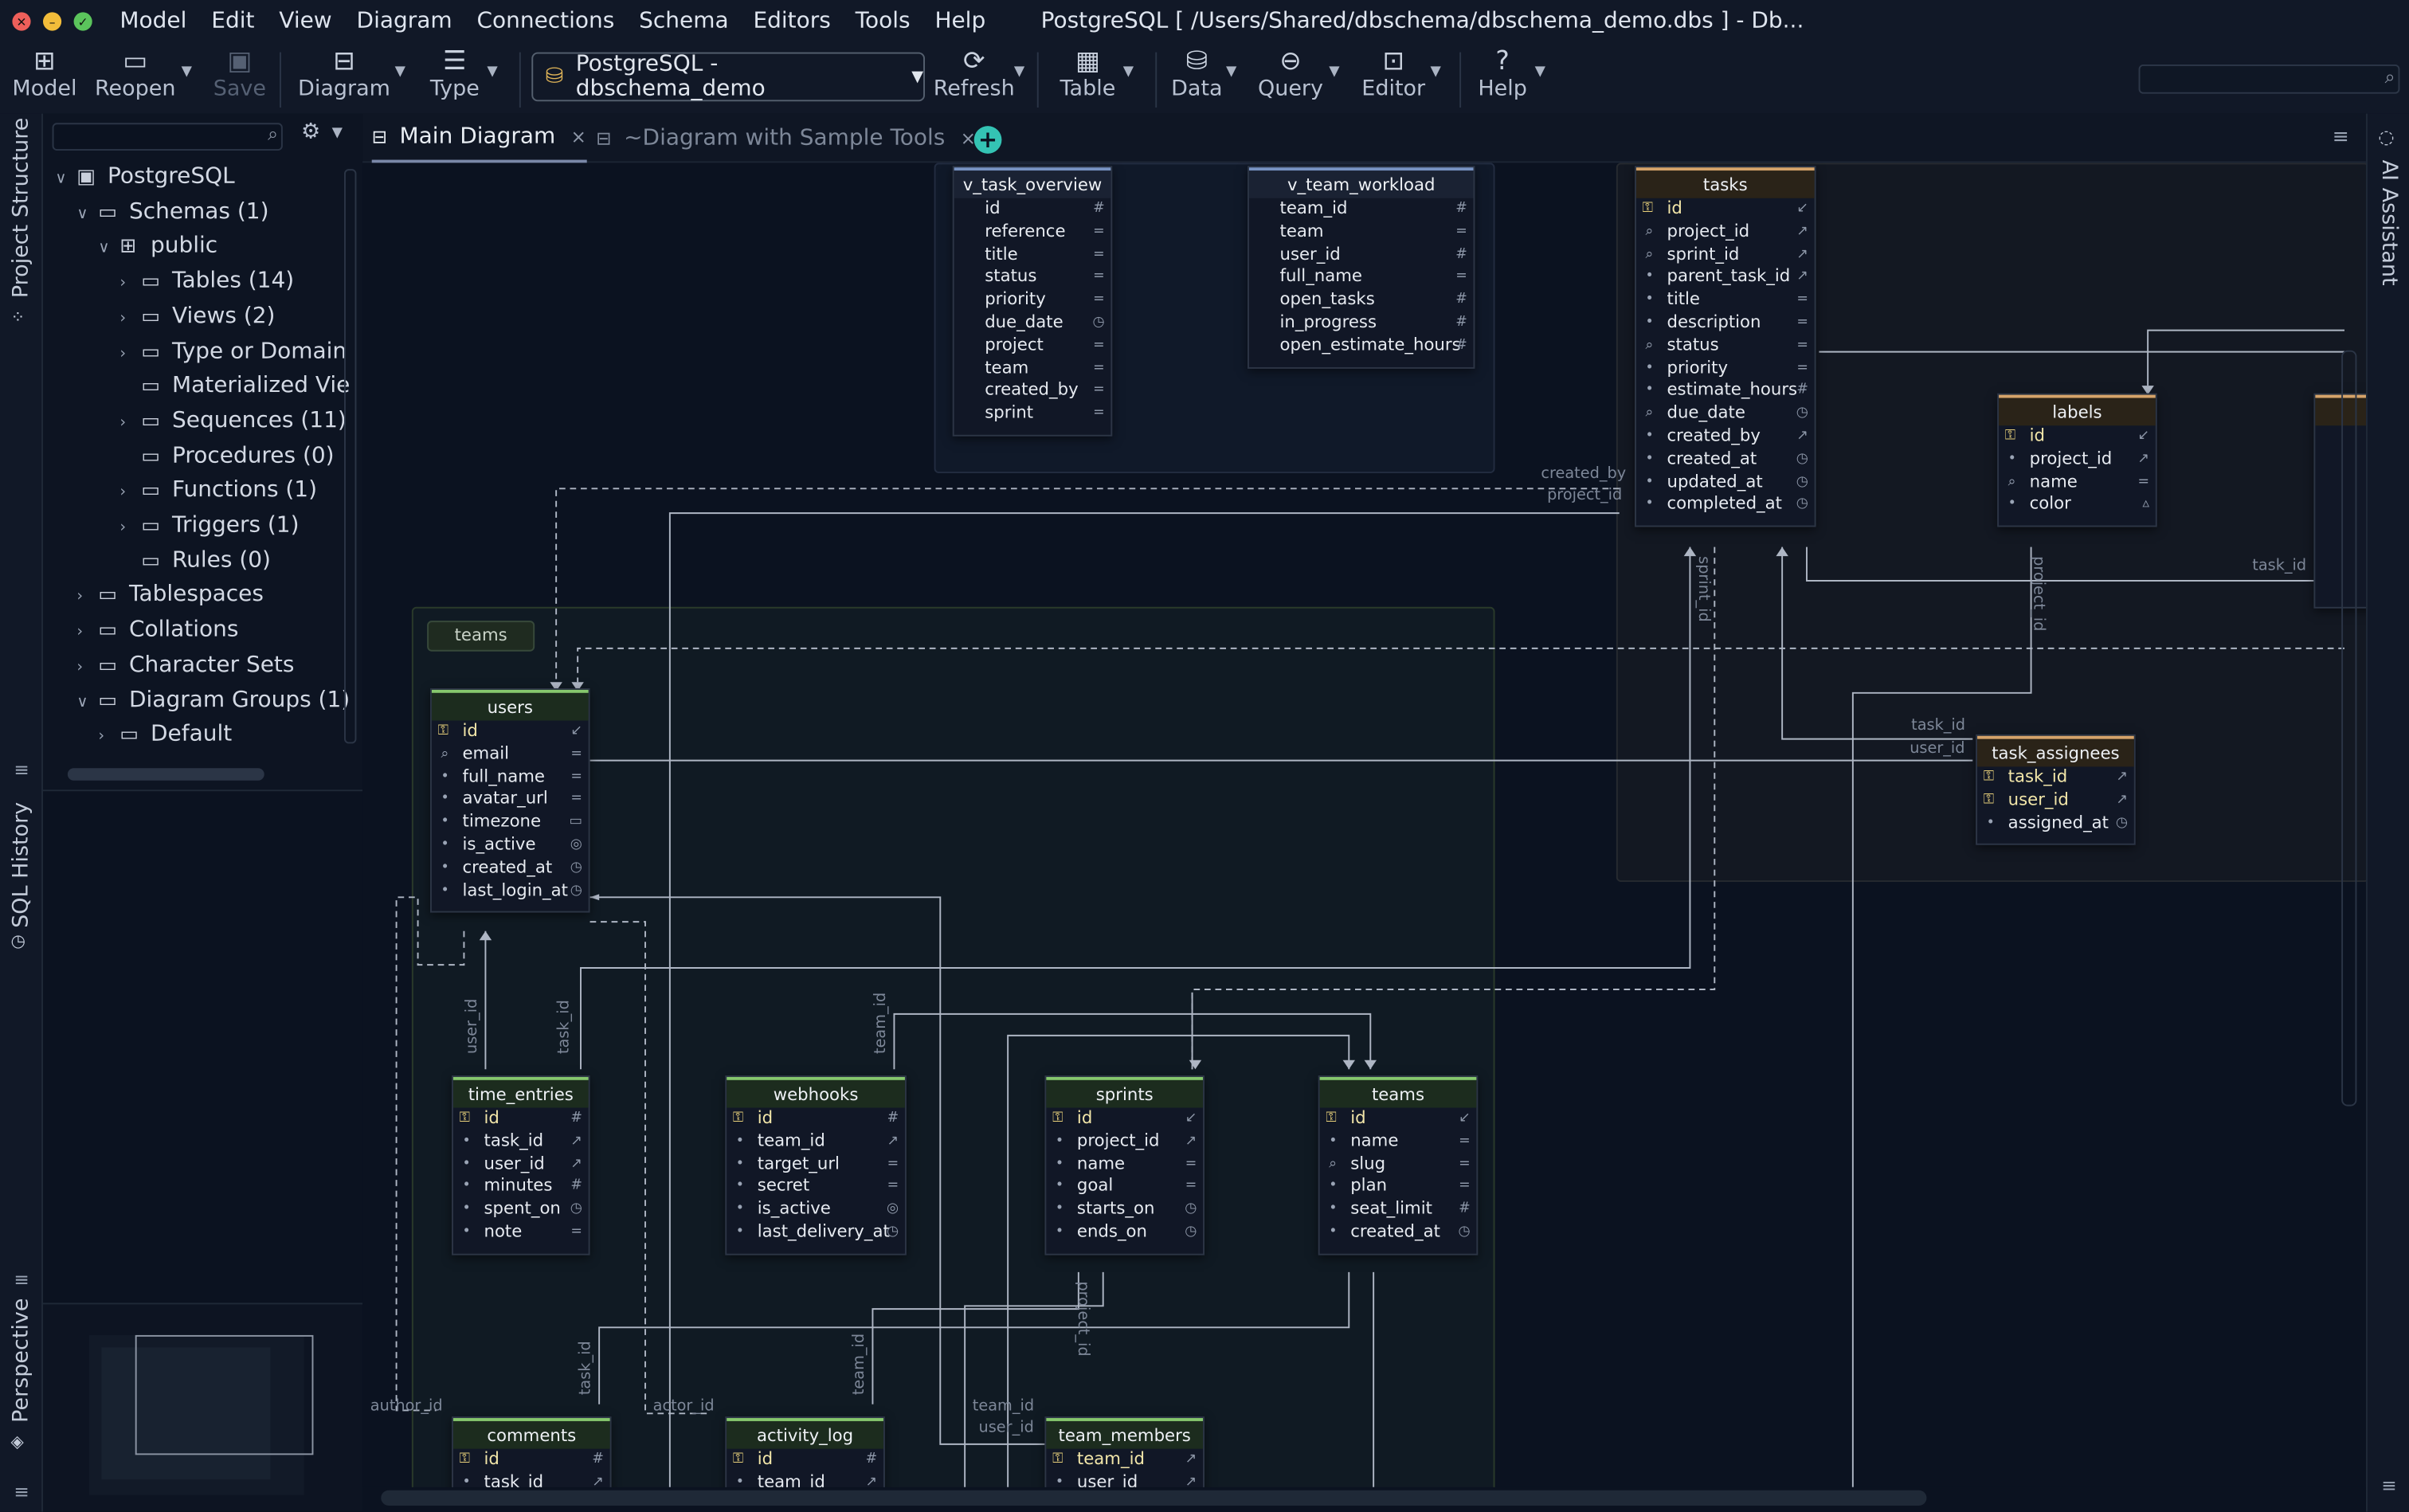 This screenshot has width=2409, height=1512. What do you see at coordinates (1032, 255) in the screenshot?
I see `entity-column: title =` at bounding box center [1032, 255].